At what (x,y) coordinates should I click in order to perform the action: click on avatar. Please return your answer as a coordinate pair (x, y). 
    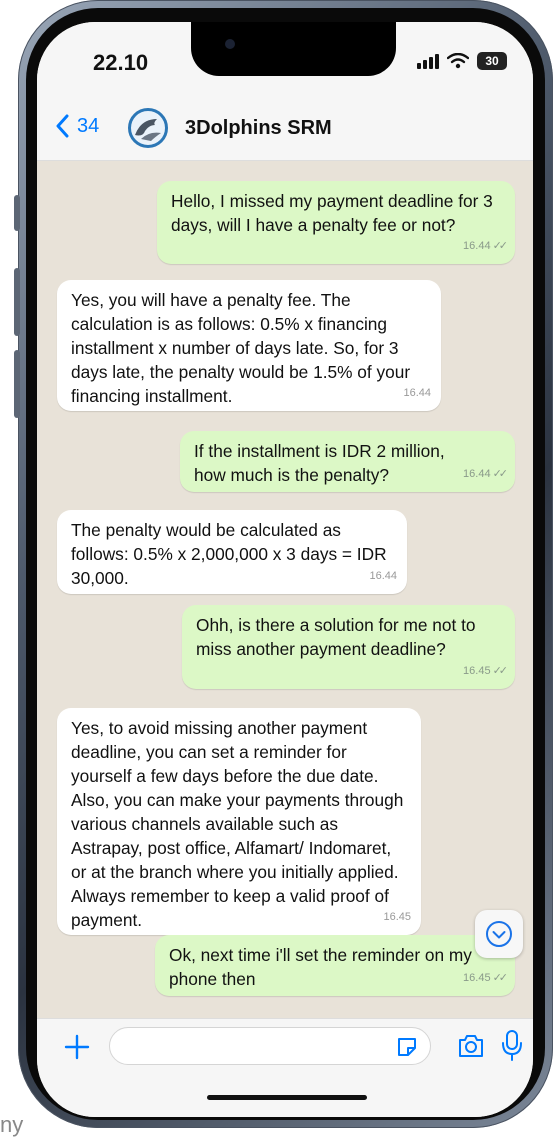
    Looking at the image, I should click on (148, 128).